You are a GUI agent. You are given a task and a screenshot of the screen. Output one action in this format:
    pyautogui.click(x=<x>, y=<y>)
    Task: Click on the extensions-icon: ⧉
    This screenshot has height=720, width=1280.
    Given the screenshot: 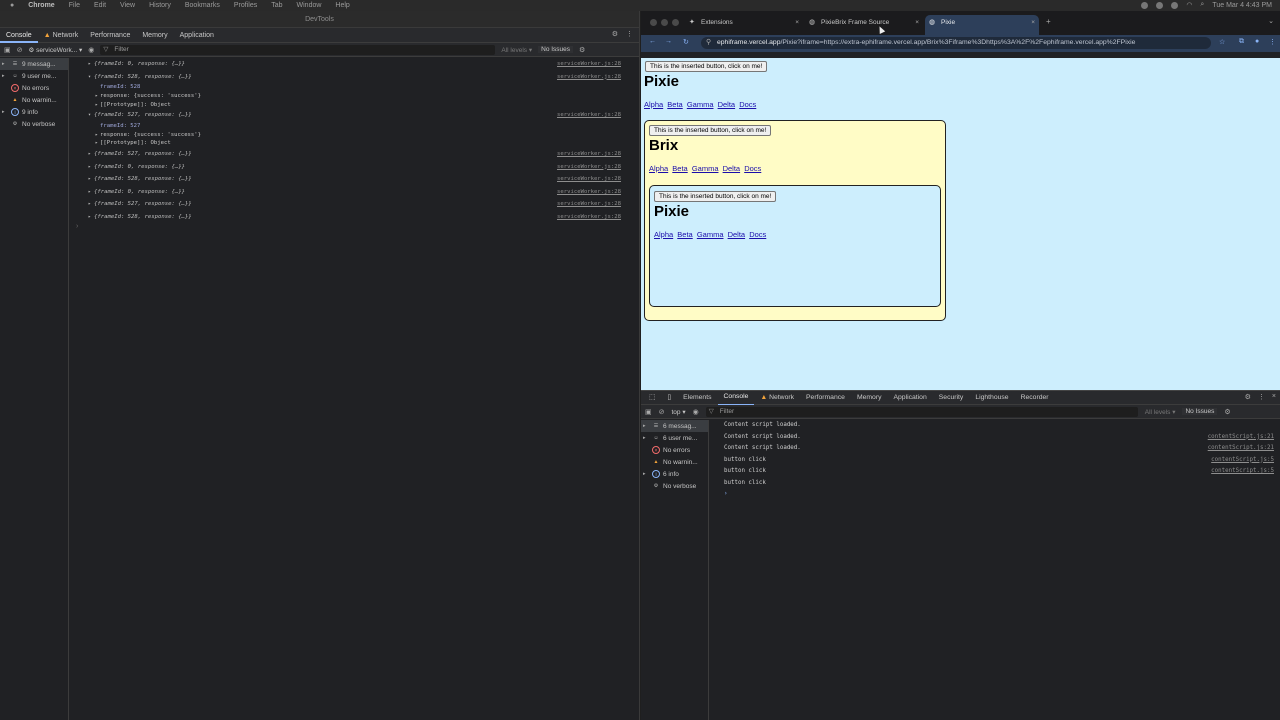 What is the action you would take?
    pyautogui.click(x=1241, y=42)
    